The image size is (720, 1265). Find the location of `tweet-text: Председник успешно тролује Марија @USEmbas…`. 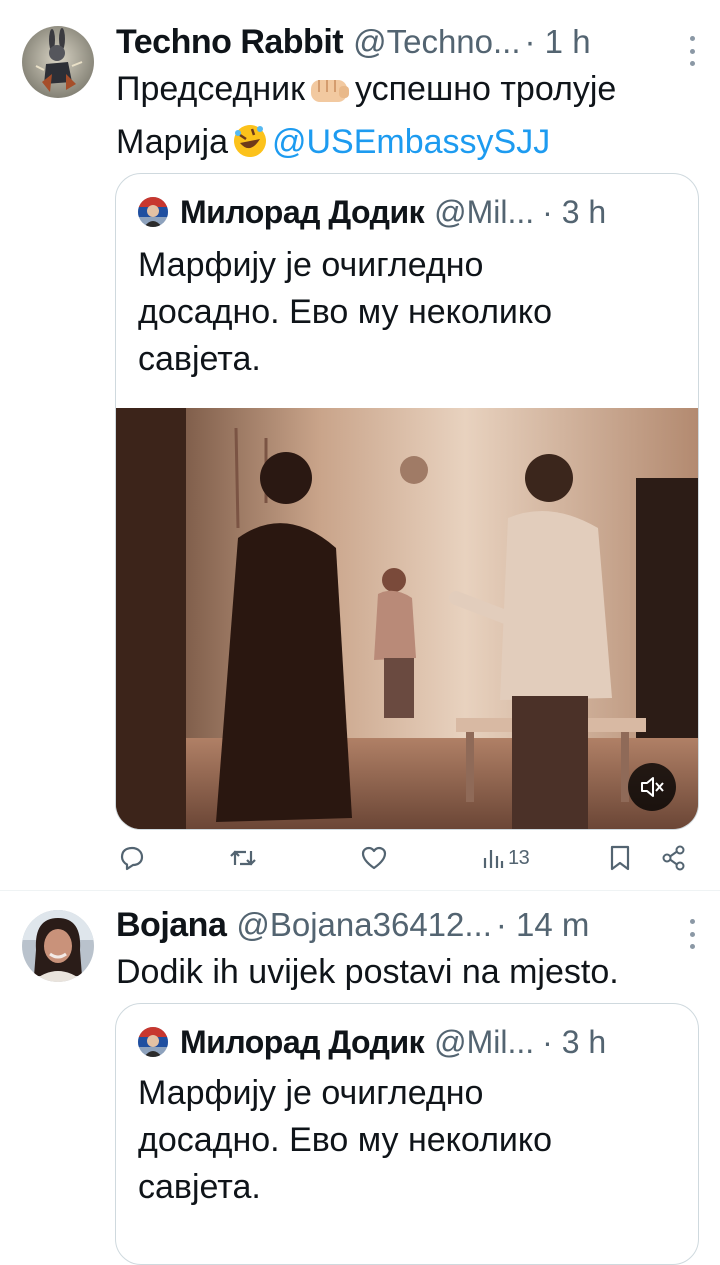

tweet-text: Председник успешно тролује Марија @USEmbas… is located at coordinates (408, 119).